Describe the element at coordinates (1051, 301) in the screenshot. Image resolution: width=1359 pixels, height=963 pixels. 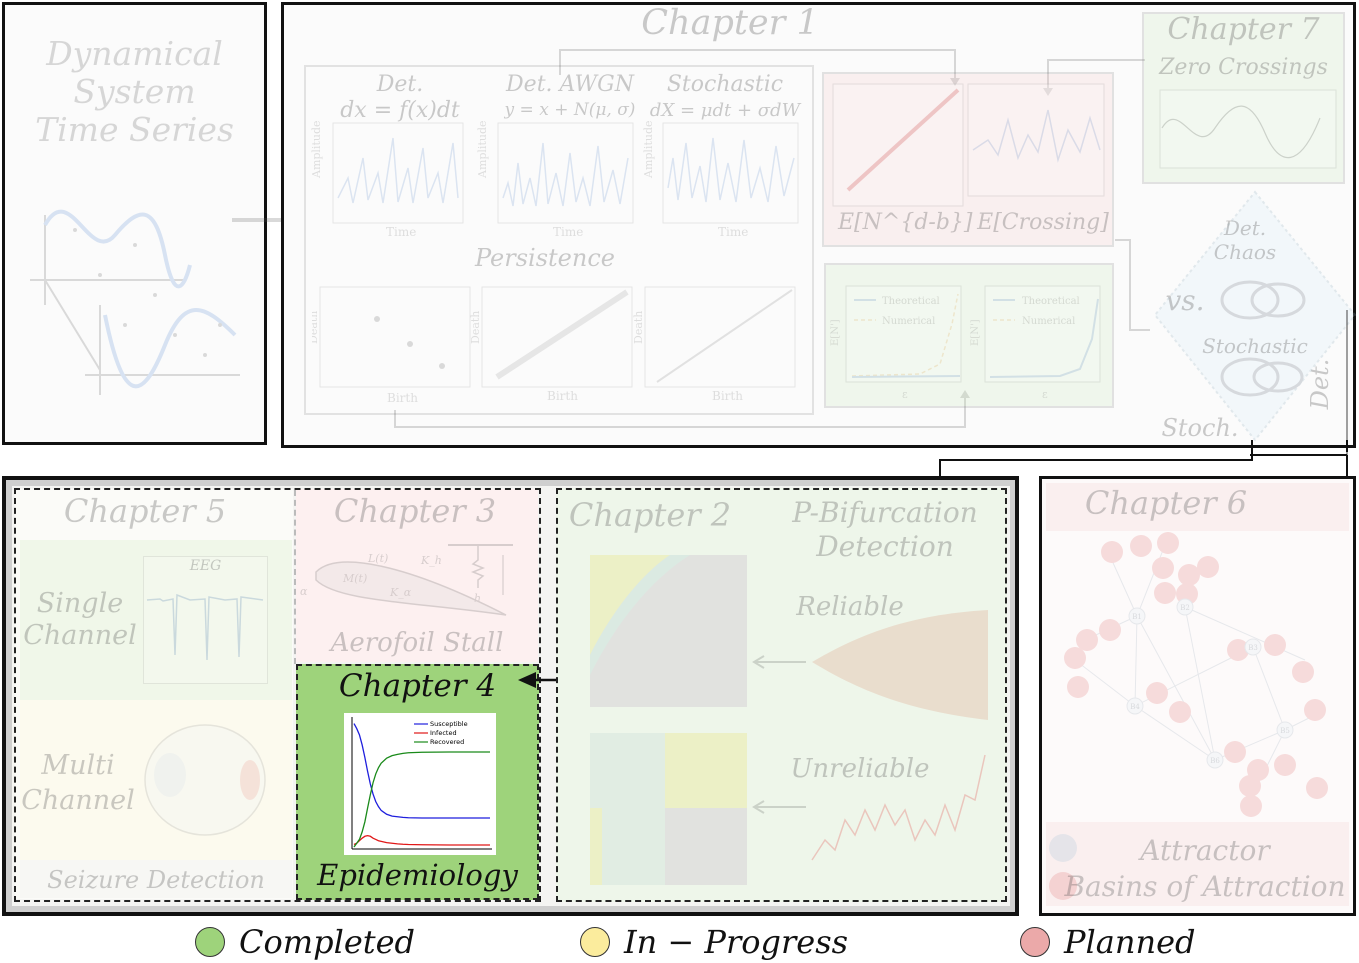
I see `scaling-legend-theo-2: Theoretical` at that location.